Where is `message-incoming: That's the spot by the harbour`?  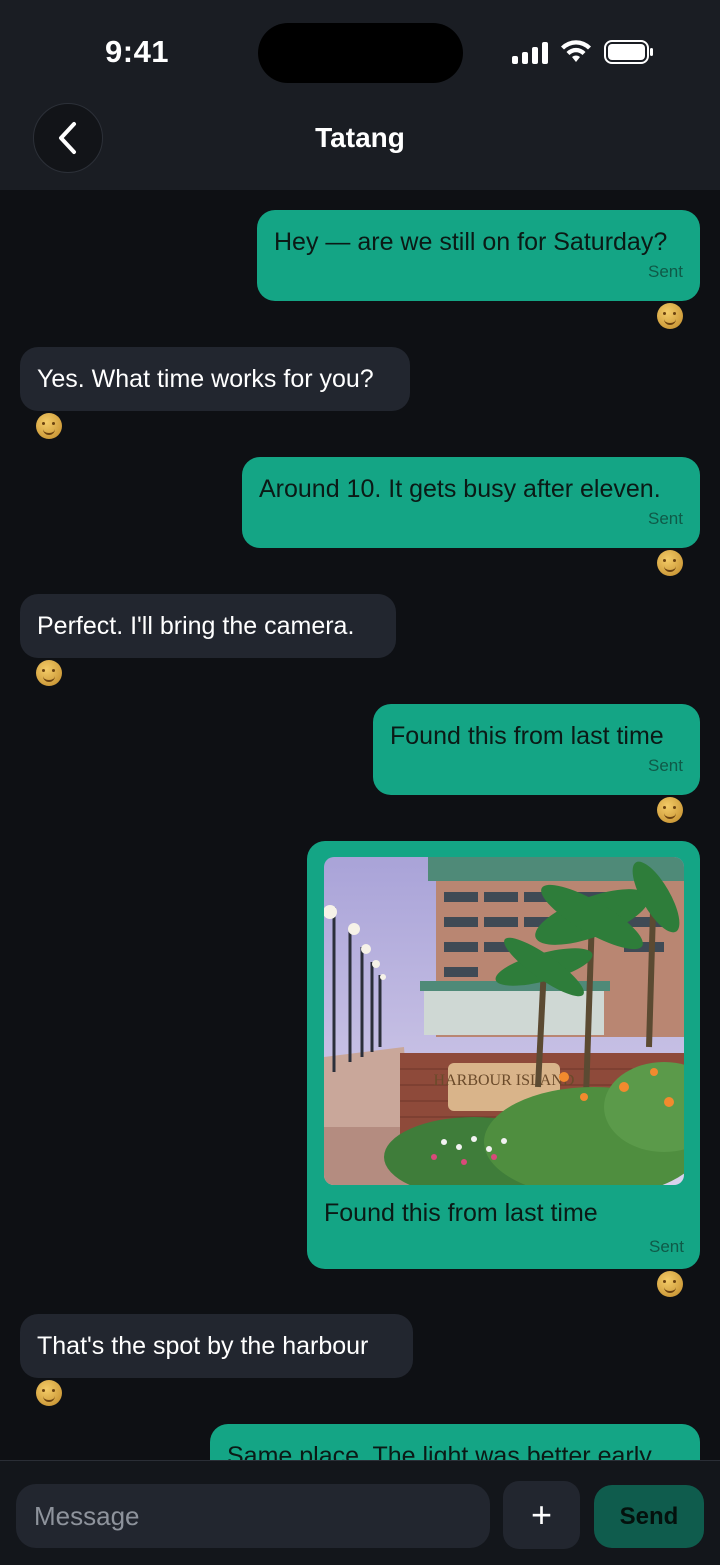
message-incoming: That's the spot by the harbour is located at coordinates (216, 1362).